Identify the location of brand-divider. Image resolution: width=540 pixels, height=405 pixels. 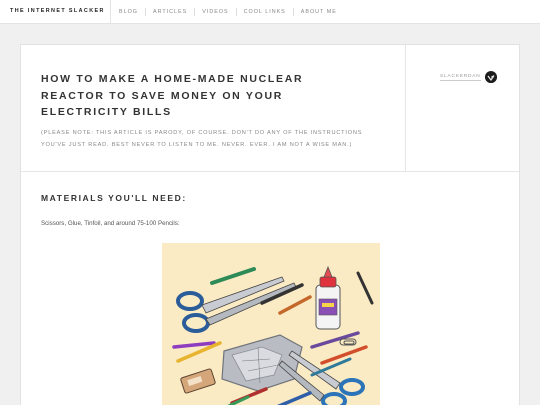
(110, 12).